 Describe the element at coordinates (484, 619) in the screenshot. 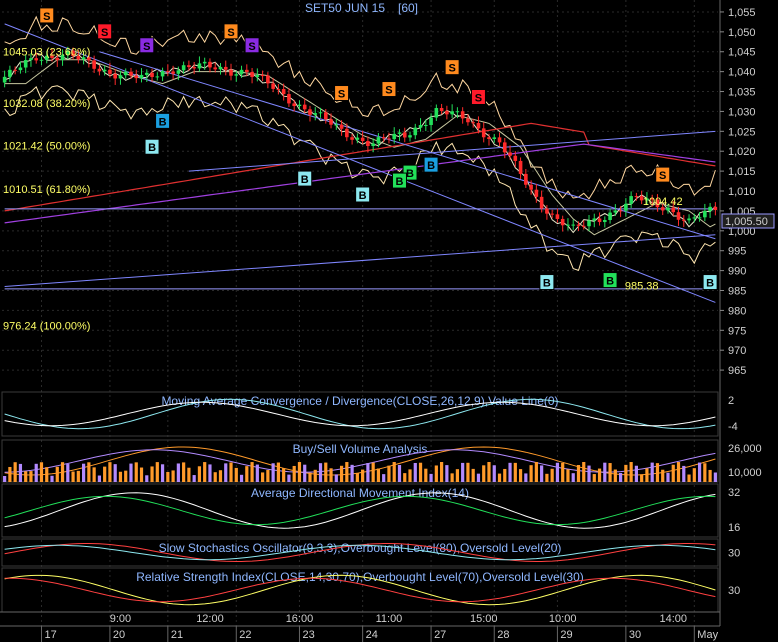

I see `x-time-label: 15:00` at that location.